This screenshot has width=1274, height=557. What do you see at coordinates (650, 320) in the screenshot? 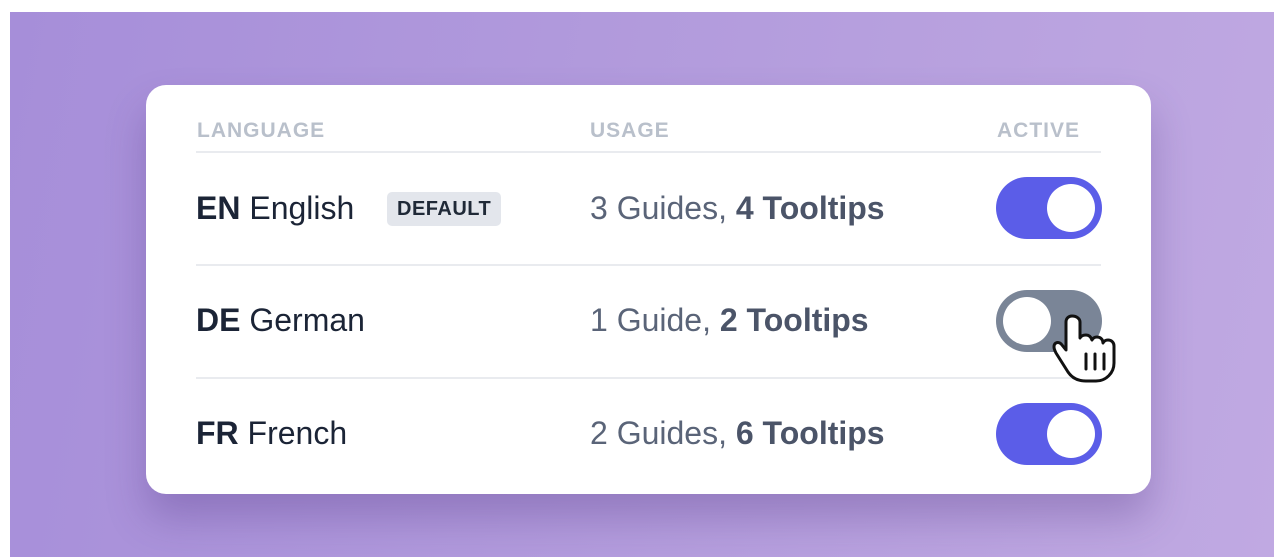
I see `guides-count: 1 Guide,` at bounding box center [650, 320].